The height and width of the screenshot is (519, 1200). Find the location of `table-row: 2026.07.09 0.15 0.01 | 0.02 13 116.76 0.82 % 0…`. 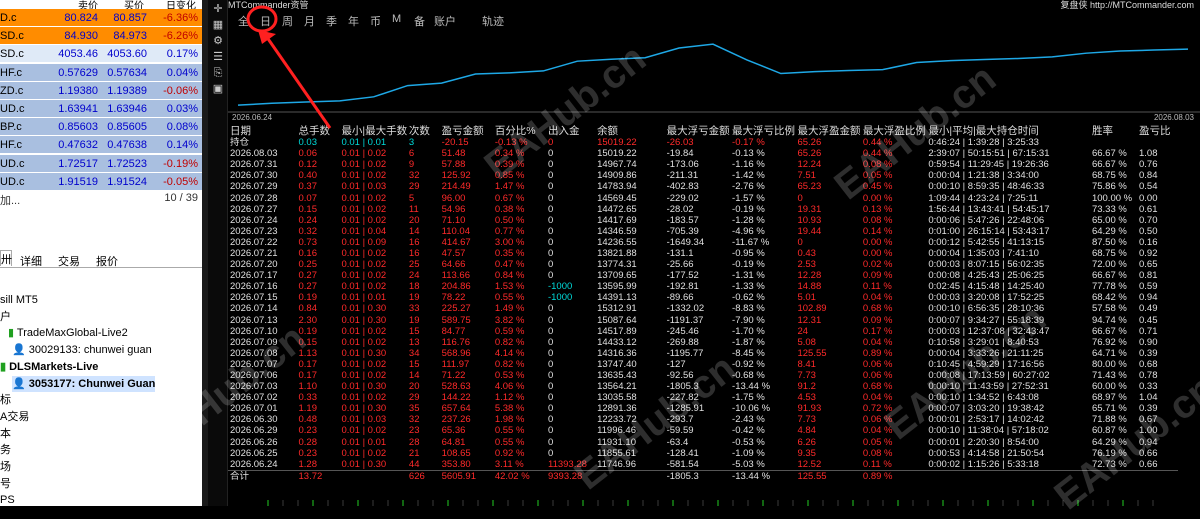

table-row: 2026.07.09 0.15 0.01 | 0.02 13 116.76 0.82 % 0… is located at coordinates (703, 342).